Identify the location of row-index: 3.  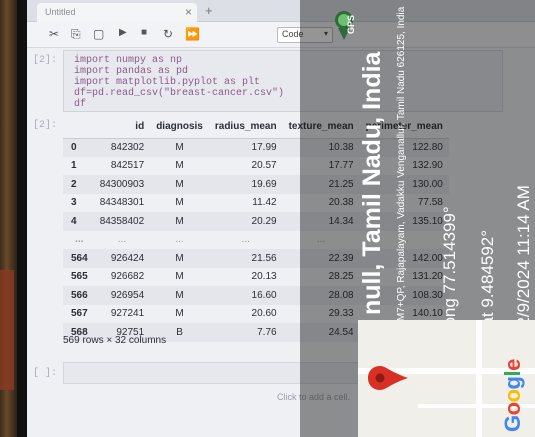
(74, 203).